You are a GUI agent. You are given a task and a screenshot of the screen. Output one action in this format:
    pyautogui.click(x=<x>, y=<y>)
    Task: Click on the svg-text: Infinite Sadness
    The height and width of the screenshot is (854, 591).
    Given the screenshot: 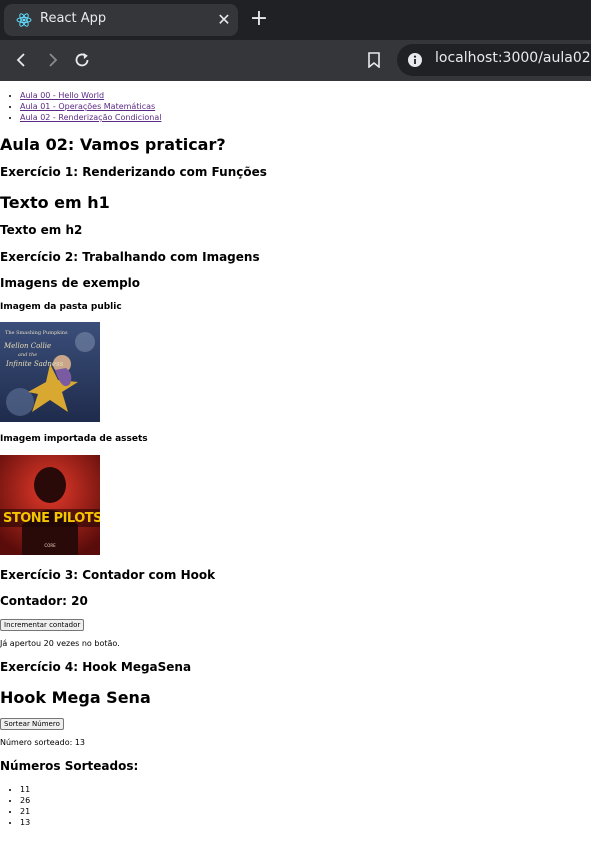 What is the action you would take?
    pyautogui.click(x=34, y=364)
    